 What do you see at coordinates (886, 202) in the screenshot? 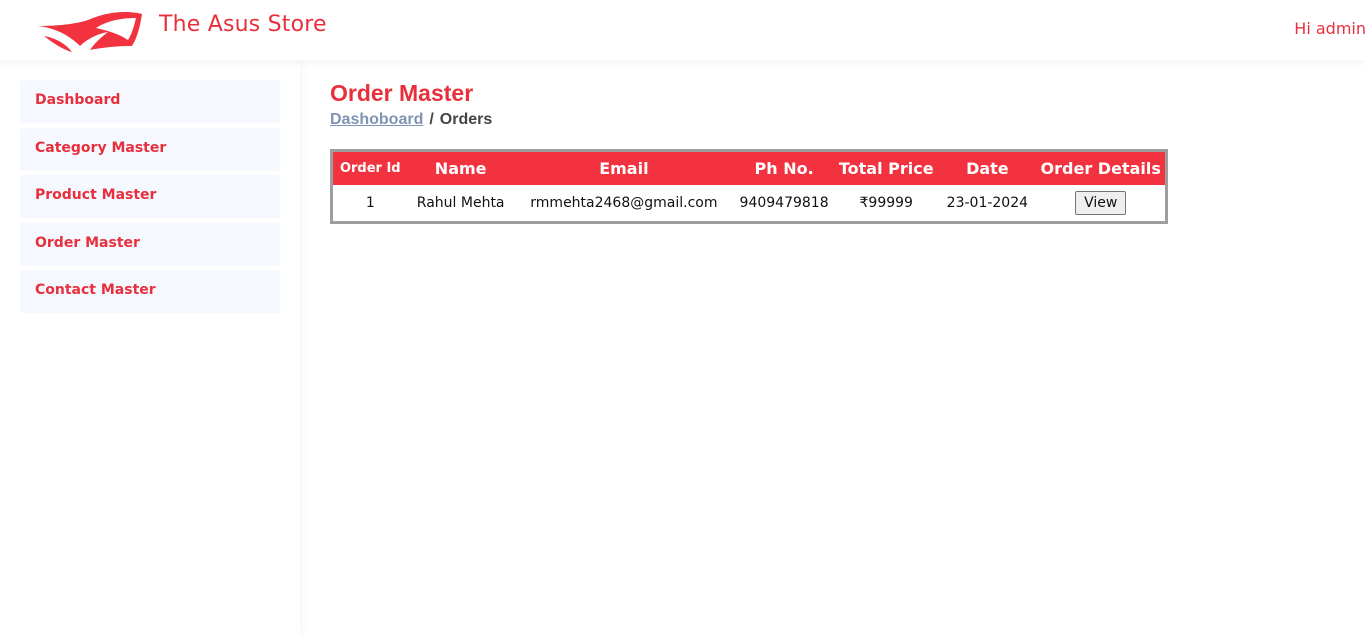
I see `cell-total-price: ₹99999` at bounding box center [886, 202].